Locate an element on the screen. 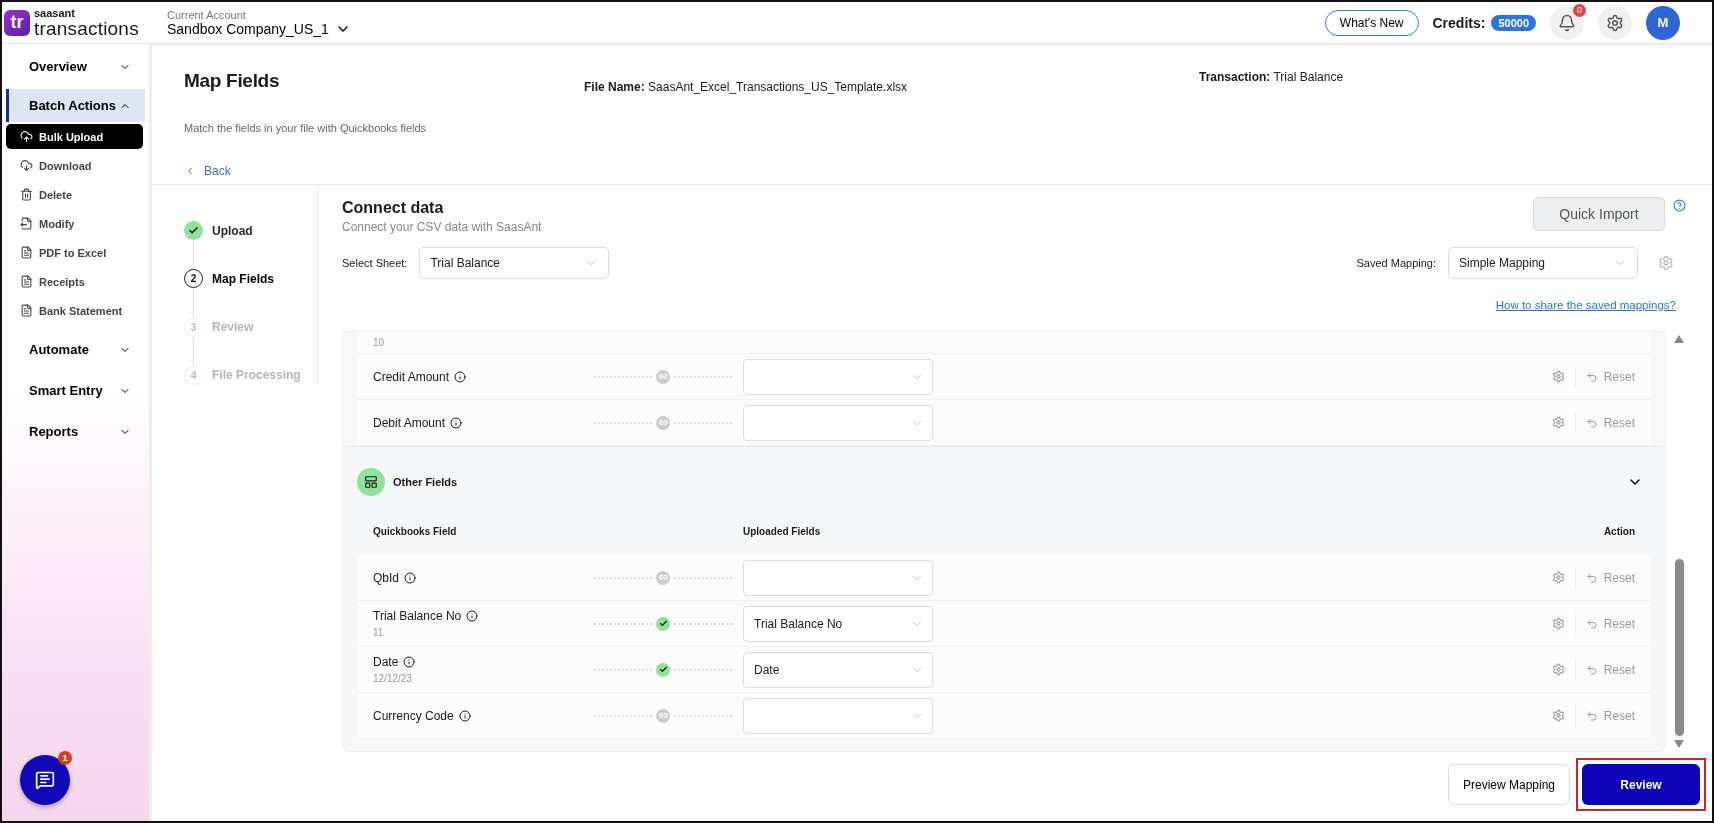 The height and width of the screenshot is (823, 1714). trash-icon is located at coordinates (26, 194).